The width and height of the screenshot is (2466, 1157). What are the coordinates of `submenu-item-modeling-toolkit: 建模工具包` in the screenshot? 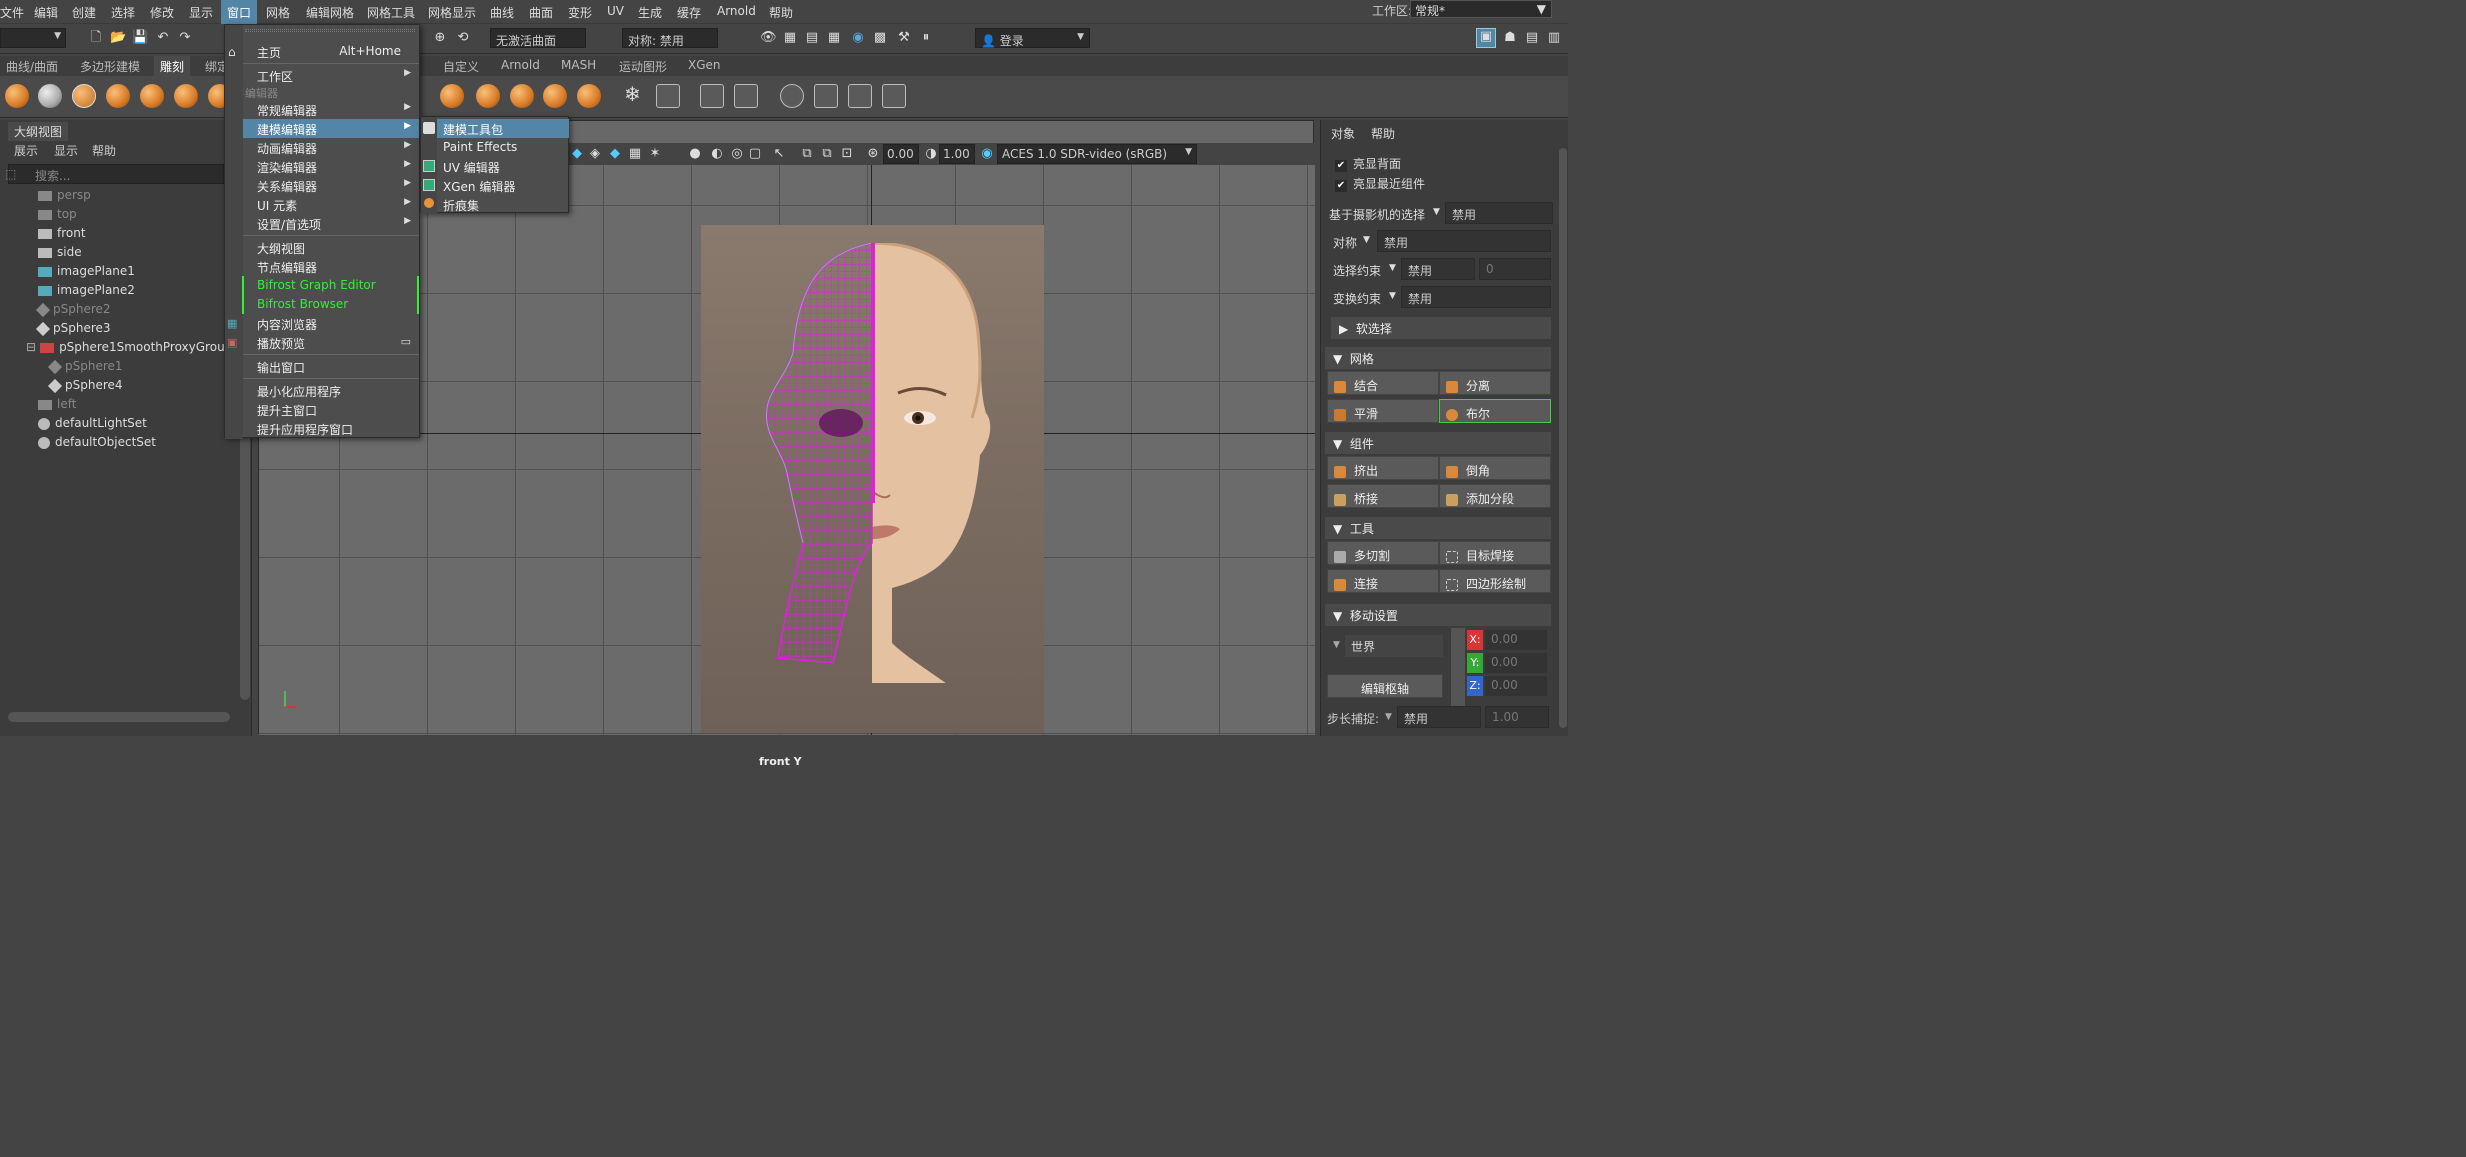 It's located at (503, 128).